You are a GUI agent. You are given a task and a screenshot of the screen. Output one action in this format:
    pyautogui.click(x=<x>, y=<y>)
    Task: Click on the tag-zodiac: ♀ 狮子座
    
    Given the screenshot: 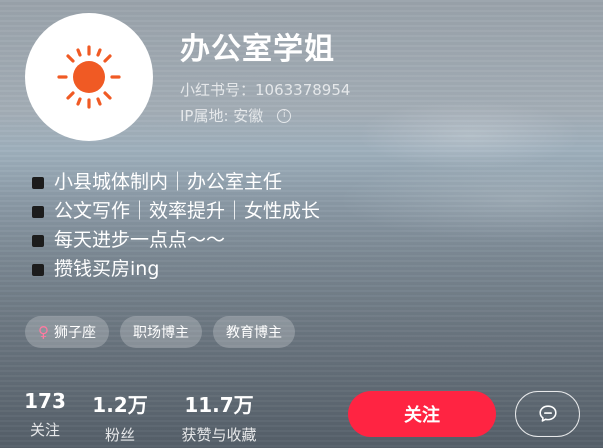 What is the action you would take?
    pyautogui.click(x=67, y=332)
    